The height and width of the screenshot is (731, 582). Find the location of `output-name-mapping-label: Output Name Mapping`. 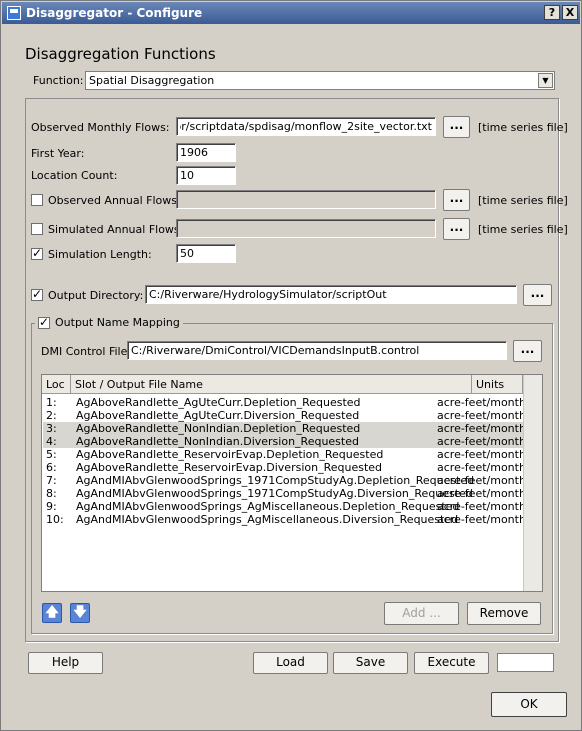

output-name-mapping-label: Output Name Mapping is located at coordinates (117, 322).